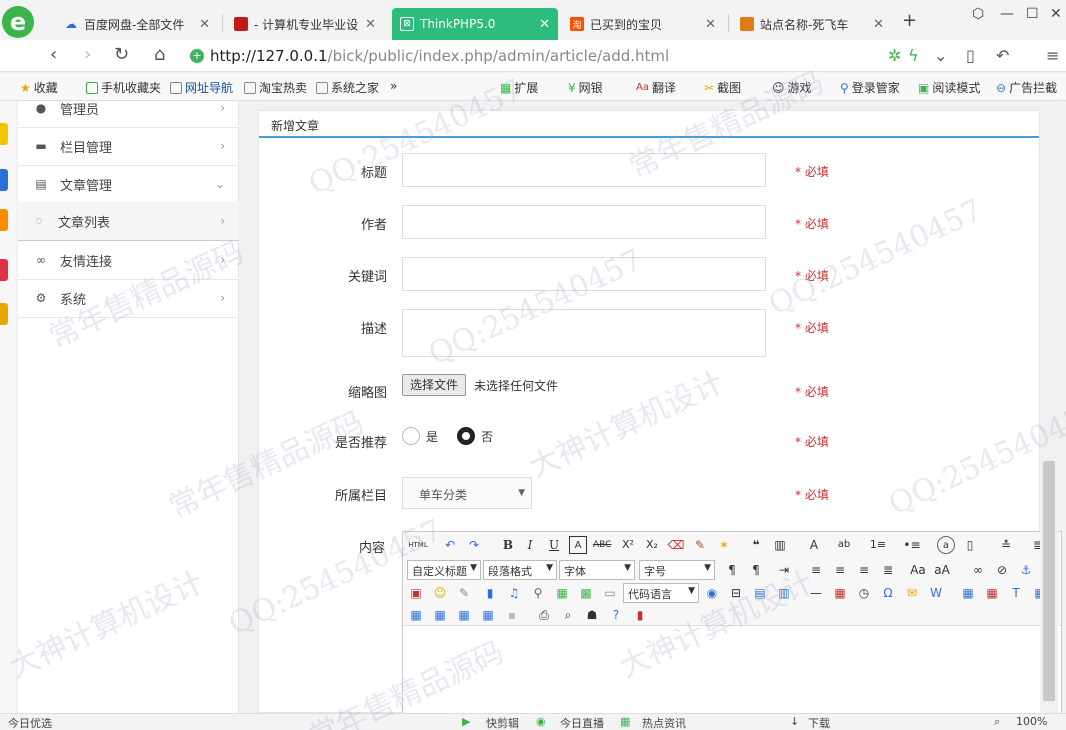 The image size is (1066, 730). I want to click on skin-icon: ⬡, so click(978, 14).